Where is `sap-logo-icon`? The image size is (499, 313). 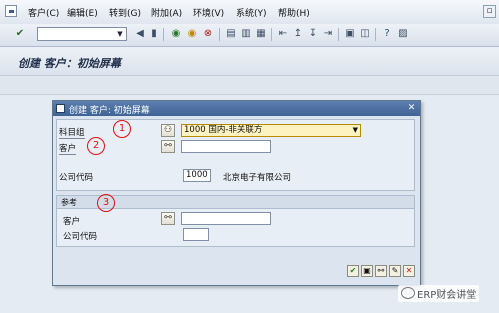
sap-logo-icon is located at coordinates (11, 11).